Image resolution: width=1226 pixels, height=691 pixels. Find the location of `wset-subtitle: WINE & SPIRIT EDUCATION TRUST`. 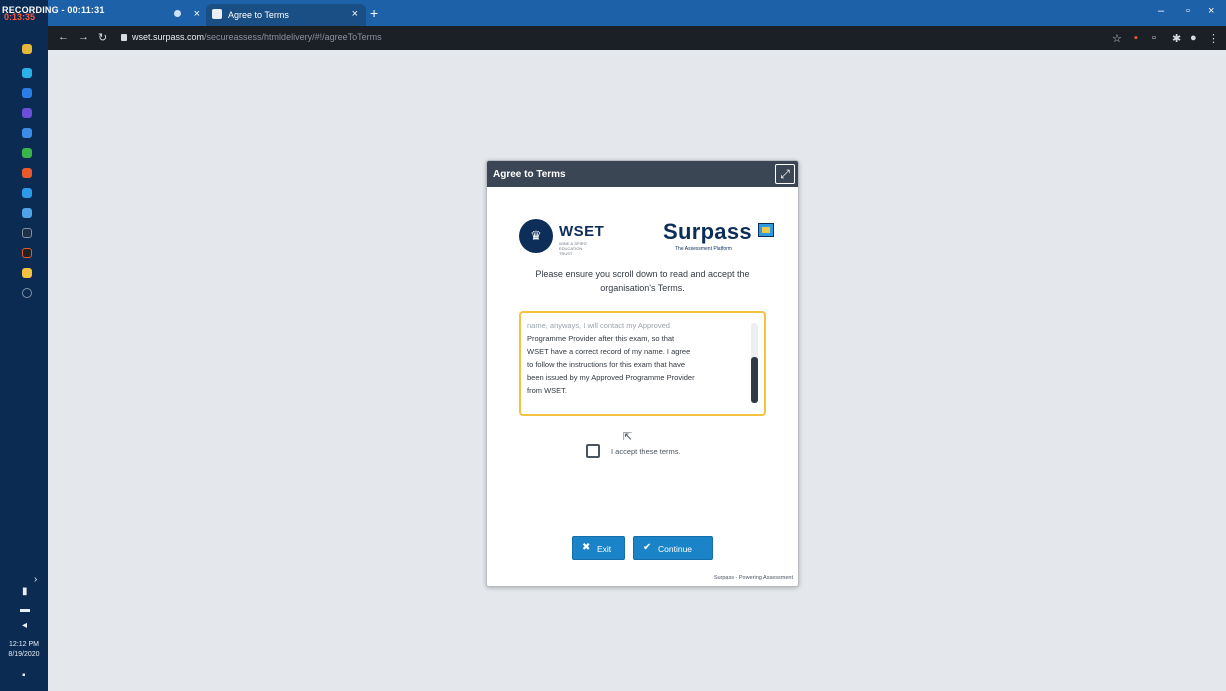

wset-subtitle: WINE & SPIRIT EDUCATION TRUST is located at coordinates (573, 248).